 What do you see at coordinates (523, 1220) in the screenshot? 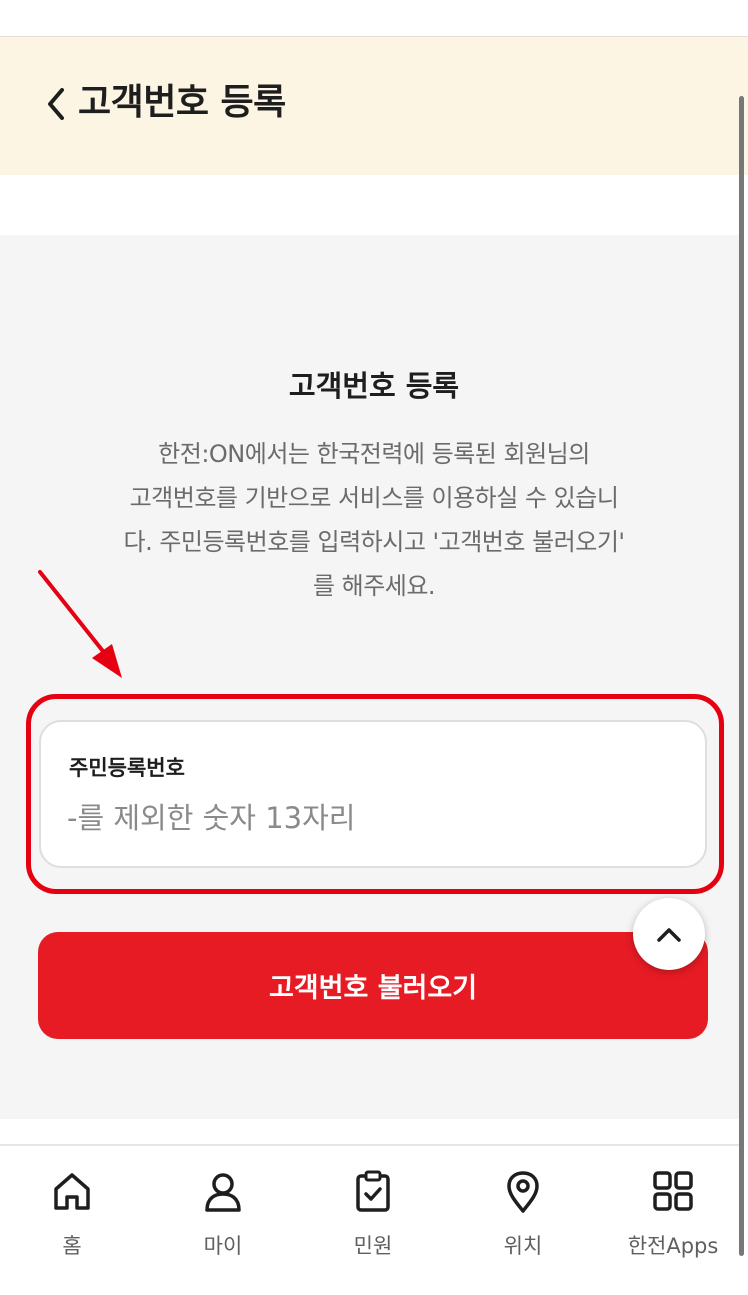
I see `tab-location: 위치` at bounding box center [523, 1220].